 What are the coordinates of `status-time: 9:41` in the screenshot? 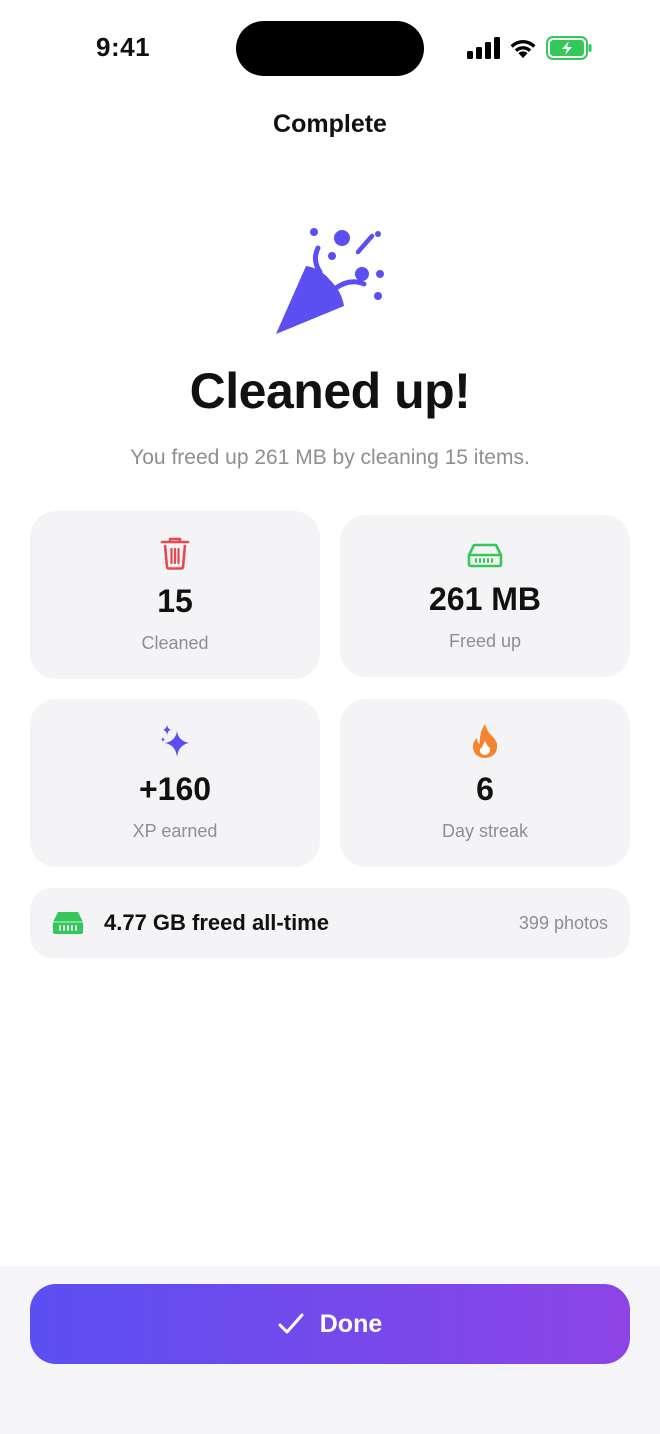 It's located at (123, 47).